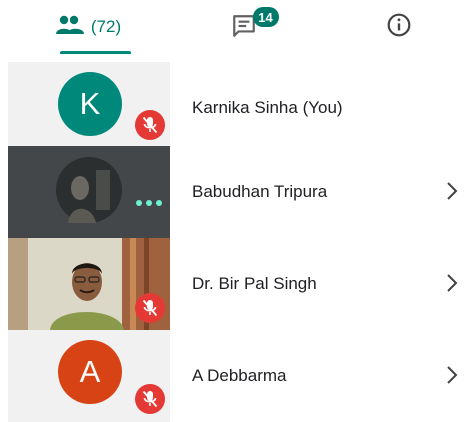 The height and width of the screenshot is (422, 473). What do you see at coordinates (260, 191) in the screenshot?
I see `participant-name: Babudhan Tripura` at bounding box center [260, 191].